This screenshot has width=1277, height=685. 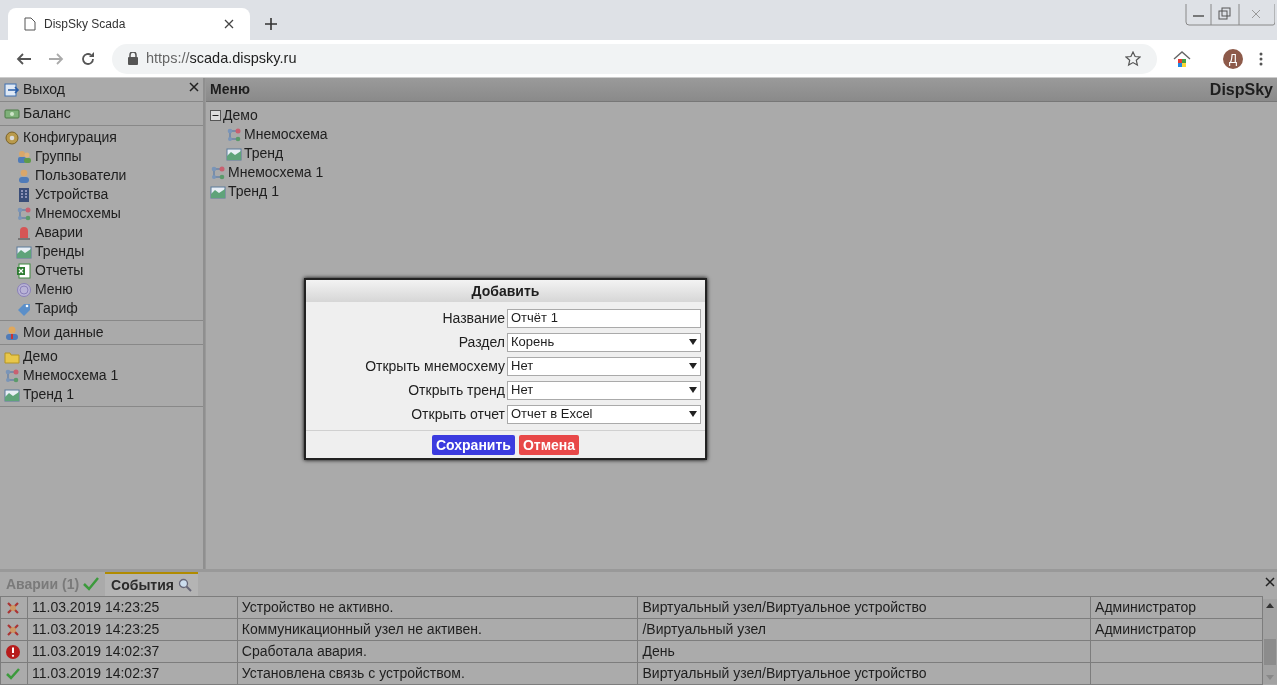 What do you see at coordinates (1182, 58) in the screenshot?
I see `house-icon` at bounding box center [1182, 58].